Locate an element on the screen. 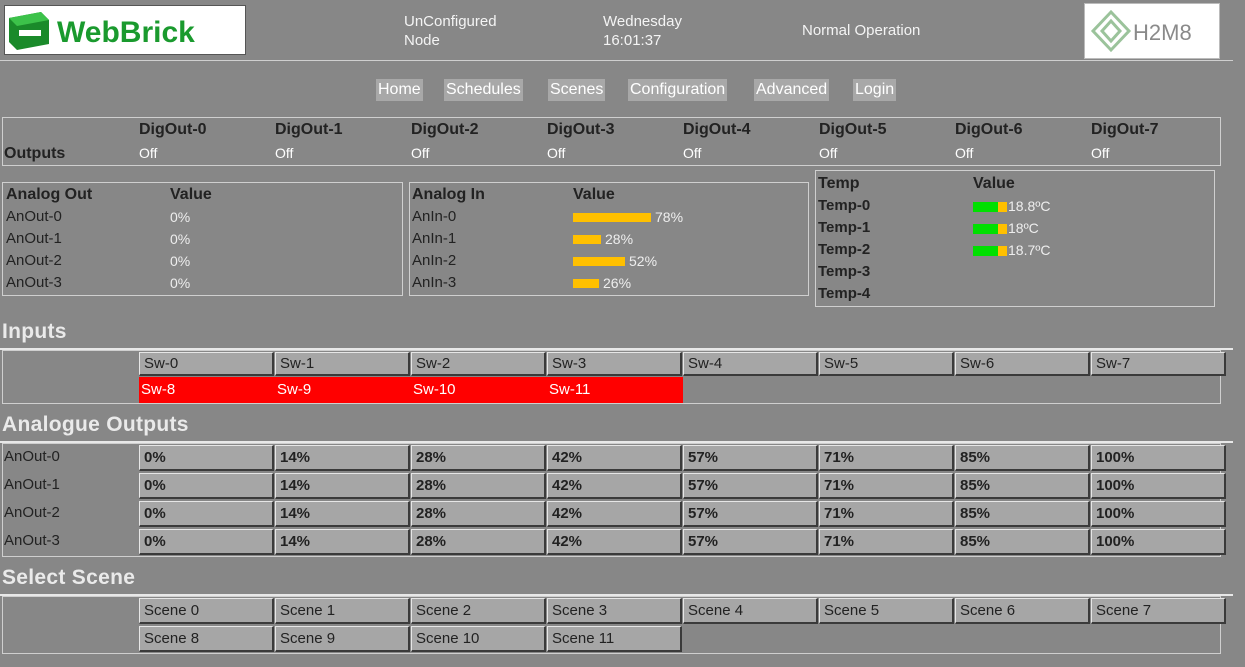 The height and width of the screenshot is (667, 1245). scene-button-1: Scene 1 is located at coordinates (342, 611).